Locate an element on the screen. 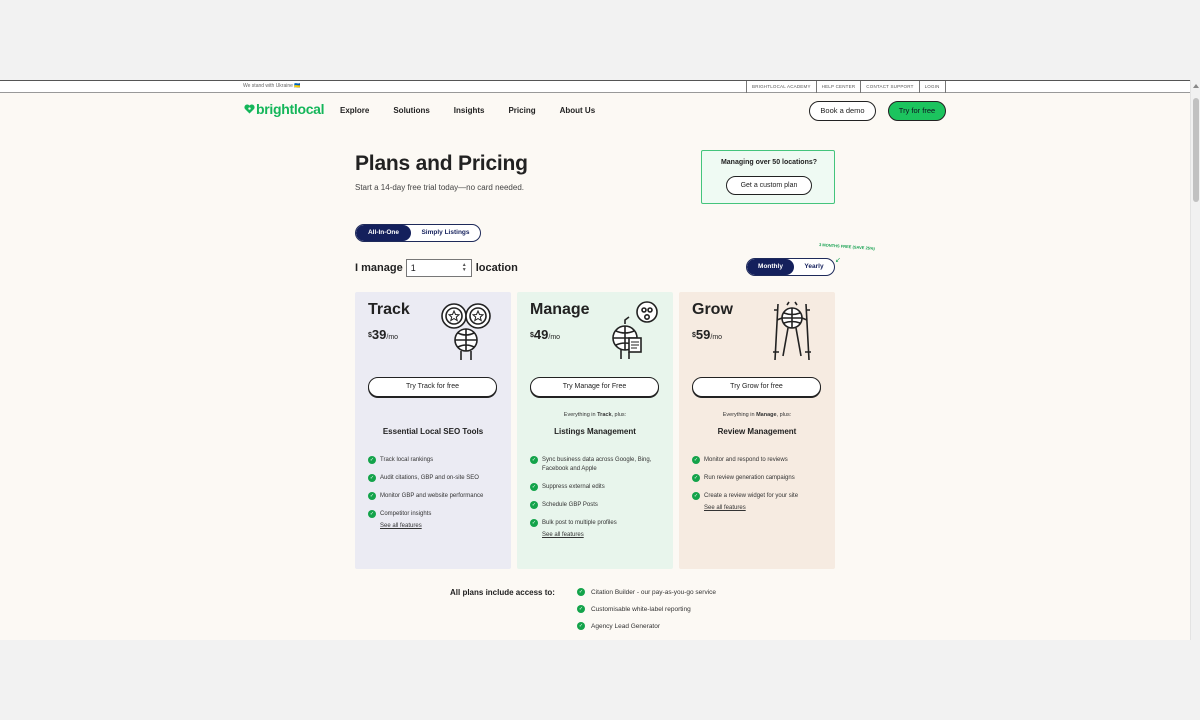 This screenshot has height=720, width=1200. toggle-simply-listings: Simply Listings is located at coordinates (445, 233).